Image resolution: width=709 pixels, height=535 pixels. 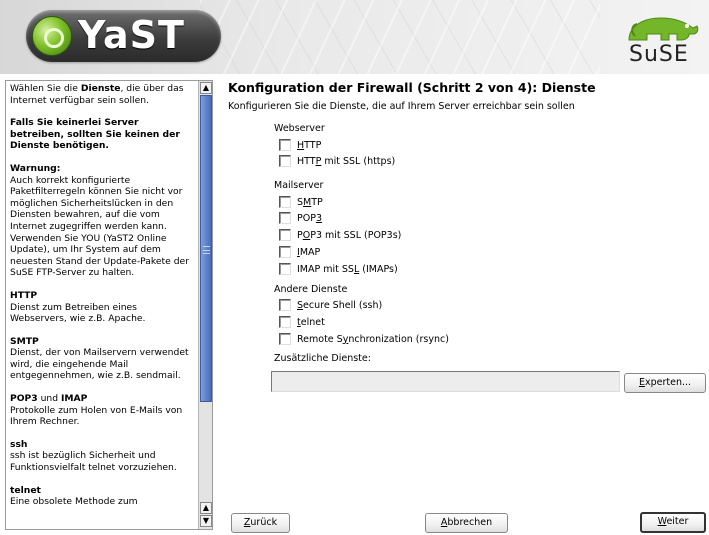 I want to click on suse-logo-text: SuSE, so click(x=659, y=54).